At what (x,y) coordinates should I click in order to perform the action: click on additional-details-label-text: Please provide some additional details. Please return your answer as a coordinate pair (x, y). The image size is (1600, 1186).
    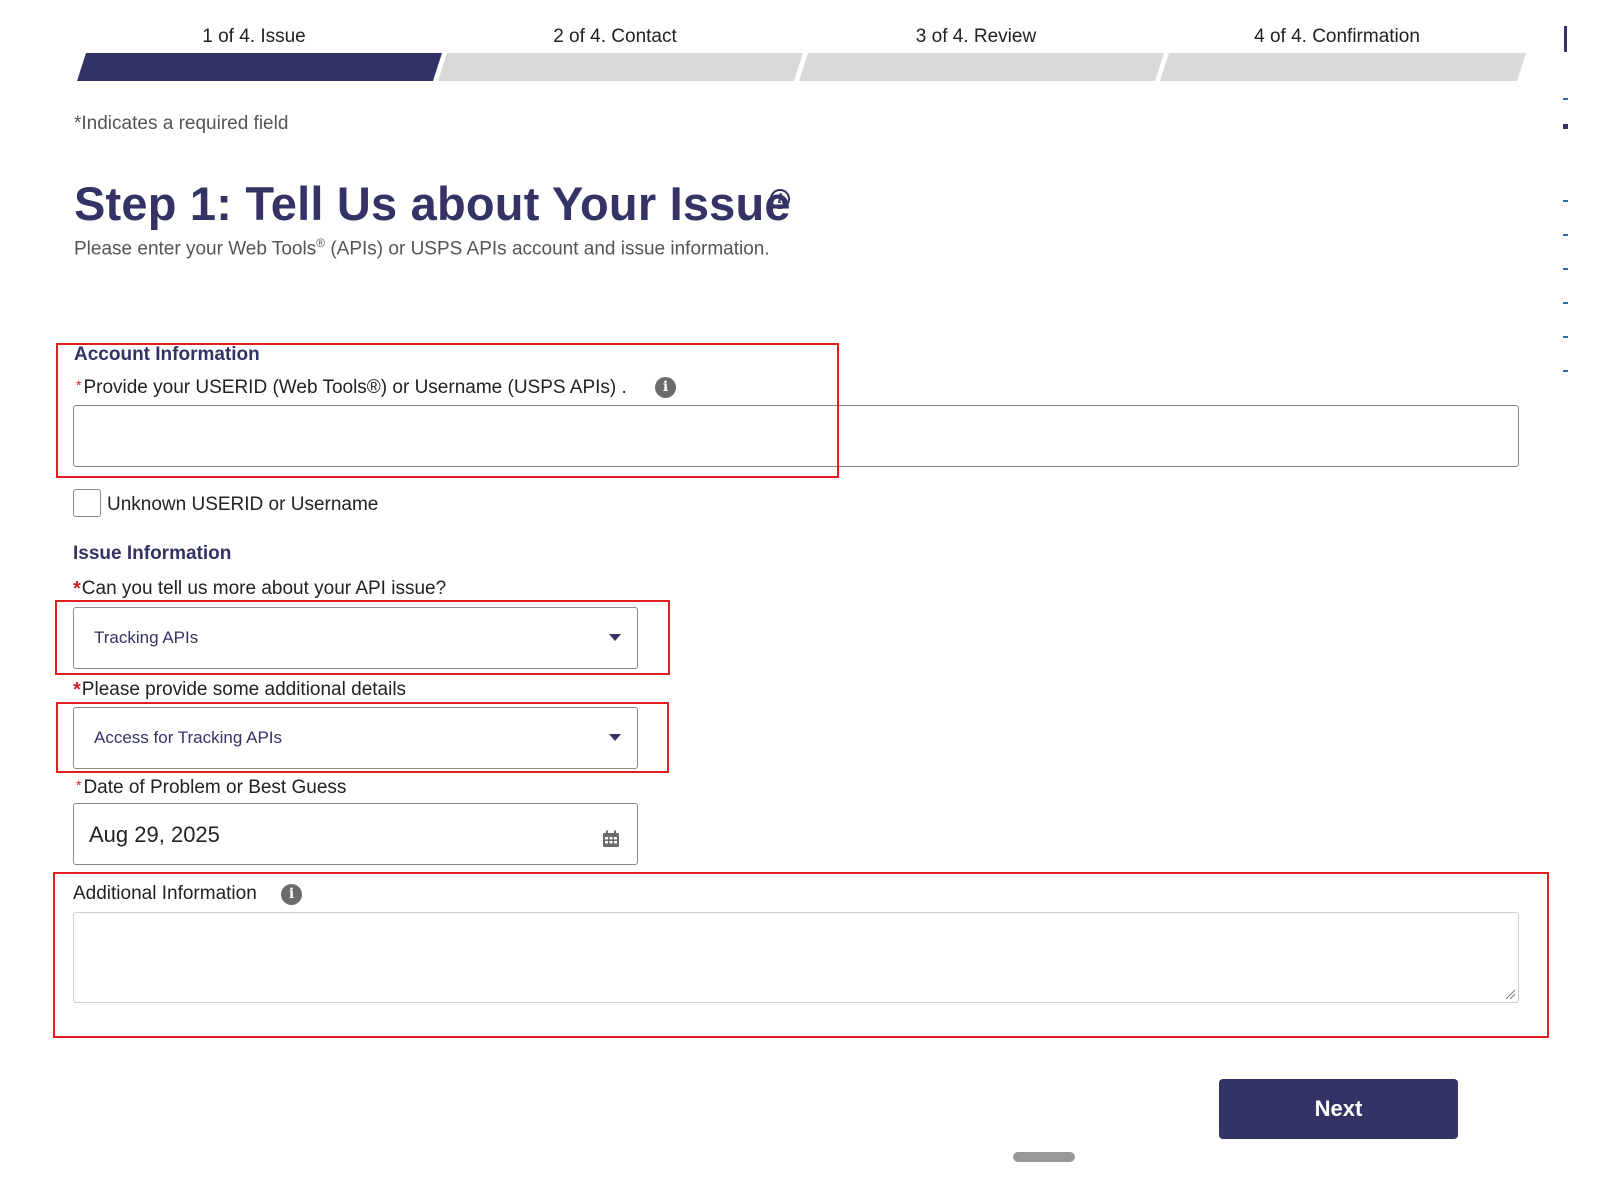
    Looking at the image, I should click on (244, 689).